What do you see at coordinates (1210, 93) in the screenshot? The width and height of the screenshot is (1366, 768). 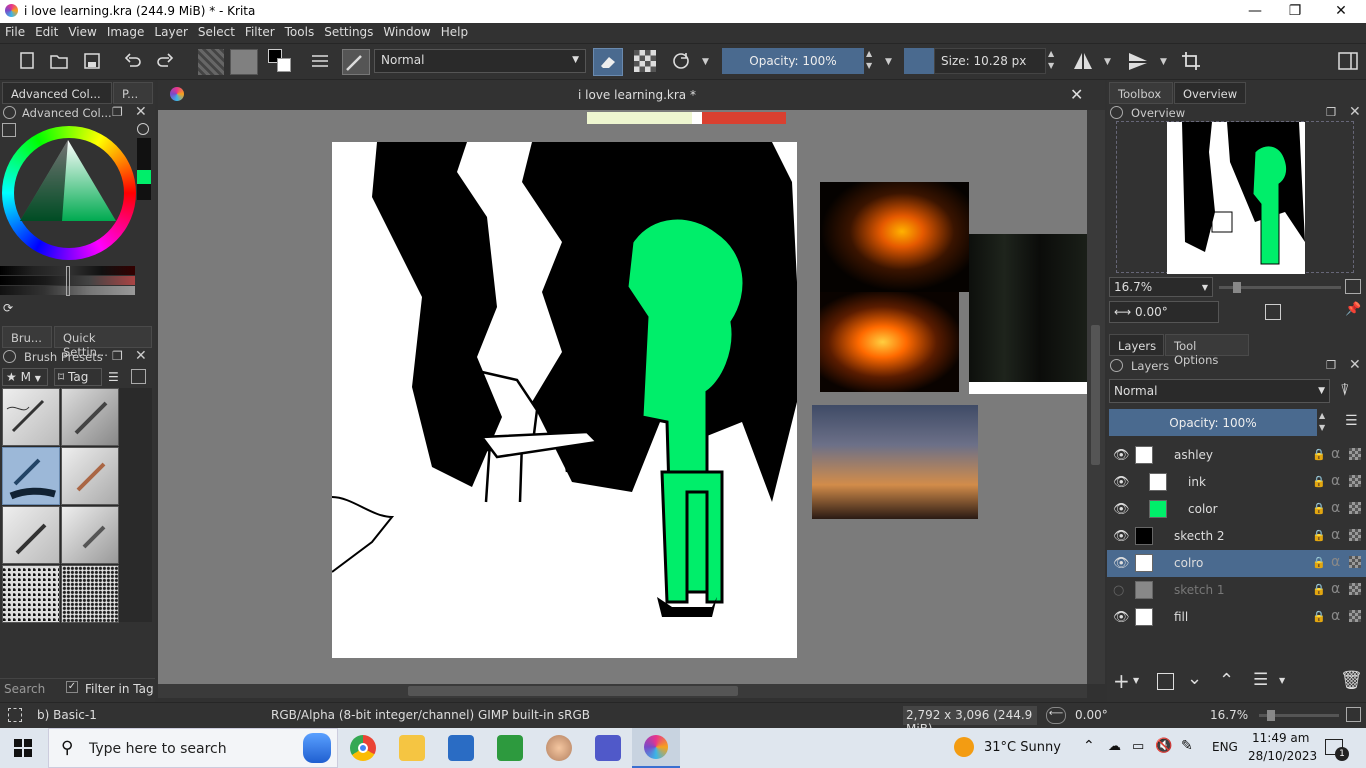 I see `tab-overview: Overview` at bounding box center [1210, 93].